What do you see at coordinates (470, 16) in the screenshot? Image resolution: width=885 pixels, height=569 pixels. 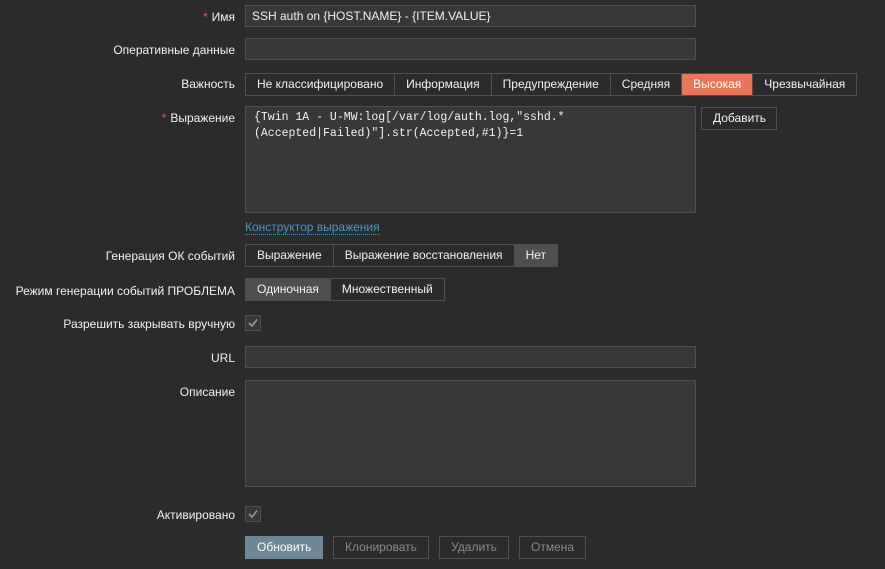 I see `name-field` at bounding box center [470, 16].